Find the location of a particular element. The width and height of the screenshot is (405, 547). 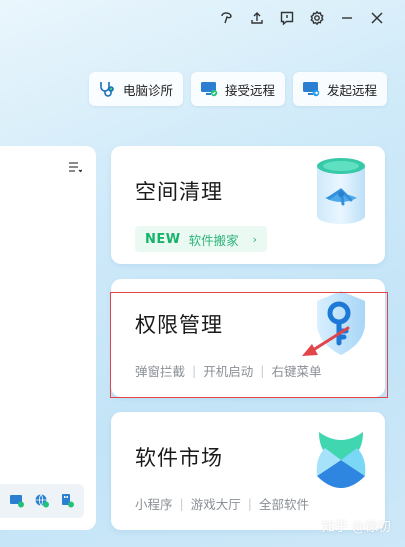

network-globe-icon is located at coordinates (42, 501).